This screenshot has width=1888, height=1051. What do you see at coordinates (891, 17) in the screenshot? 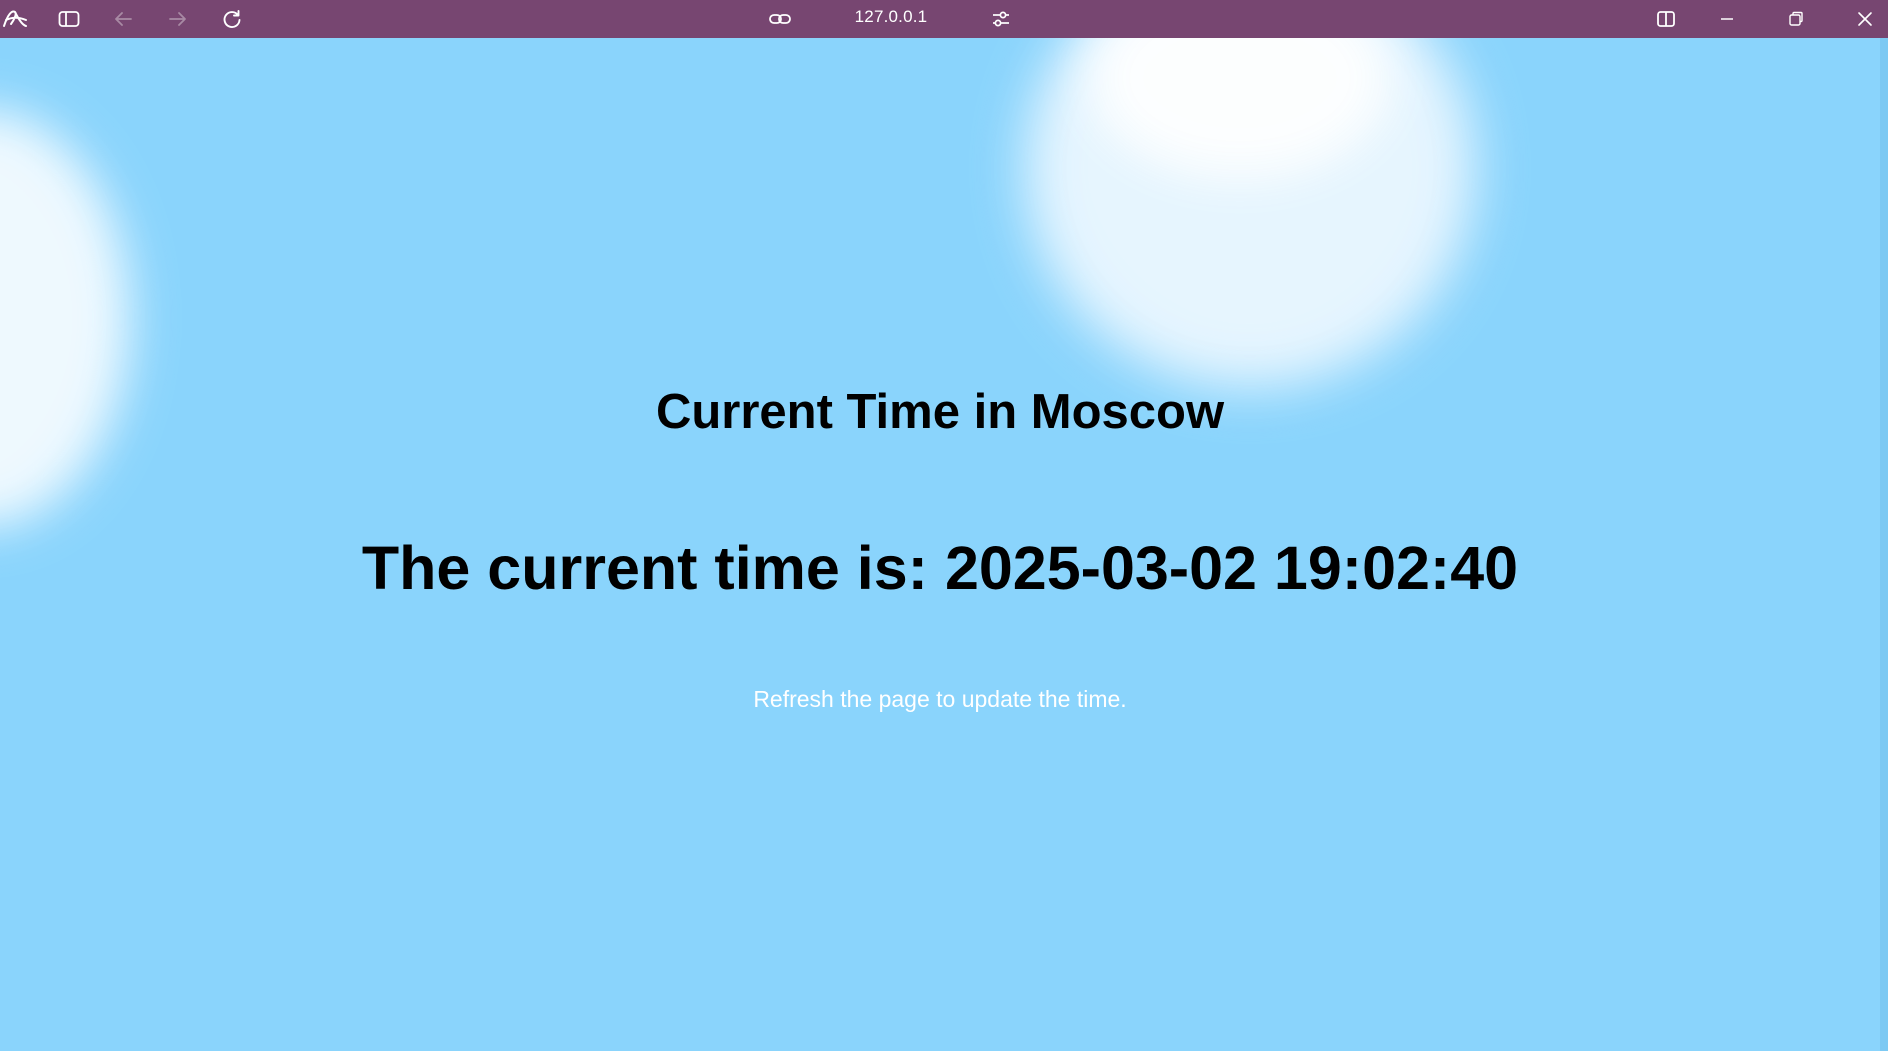
I see `address-bar: 127.0.0.1` at bounding box center [891, 17].